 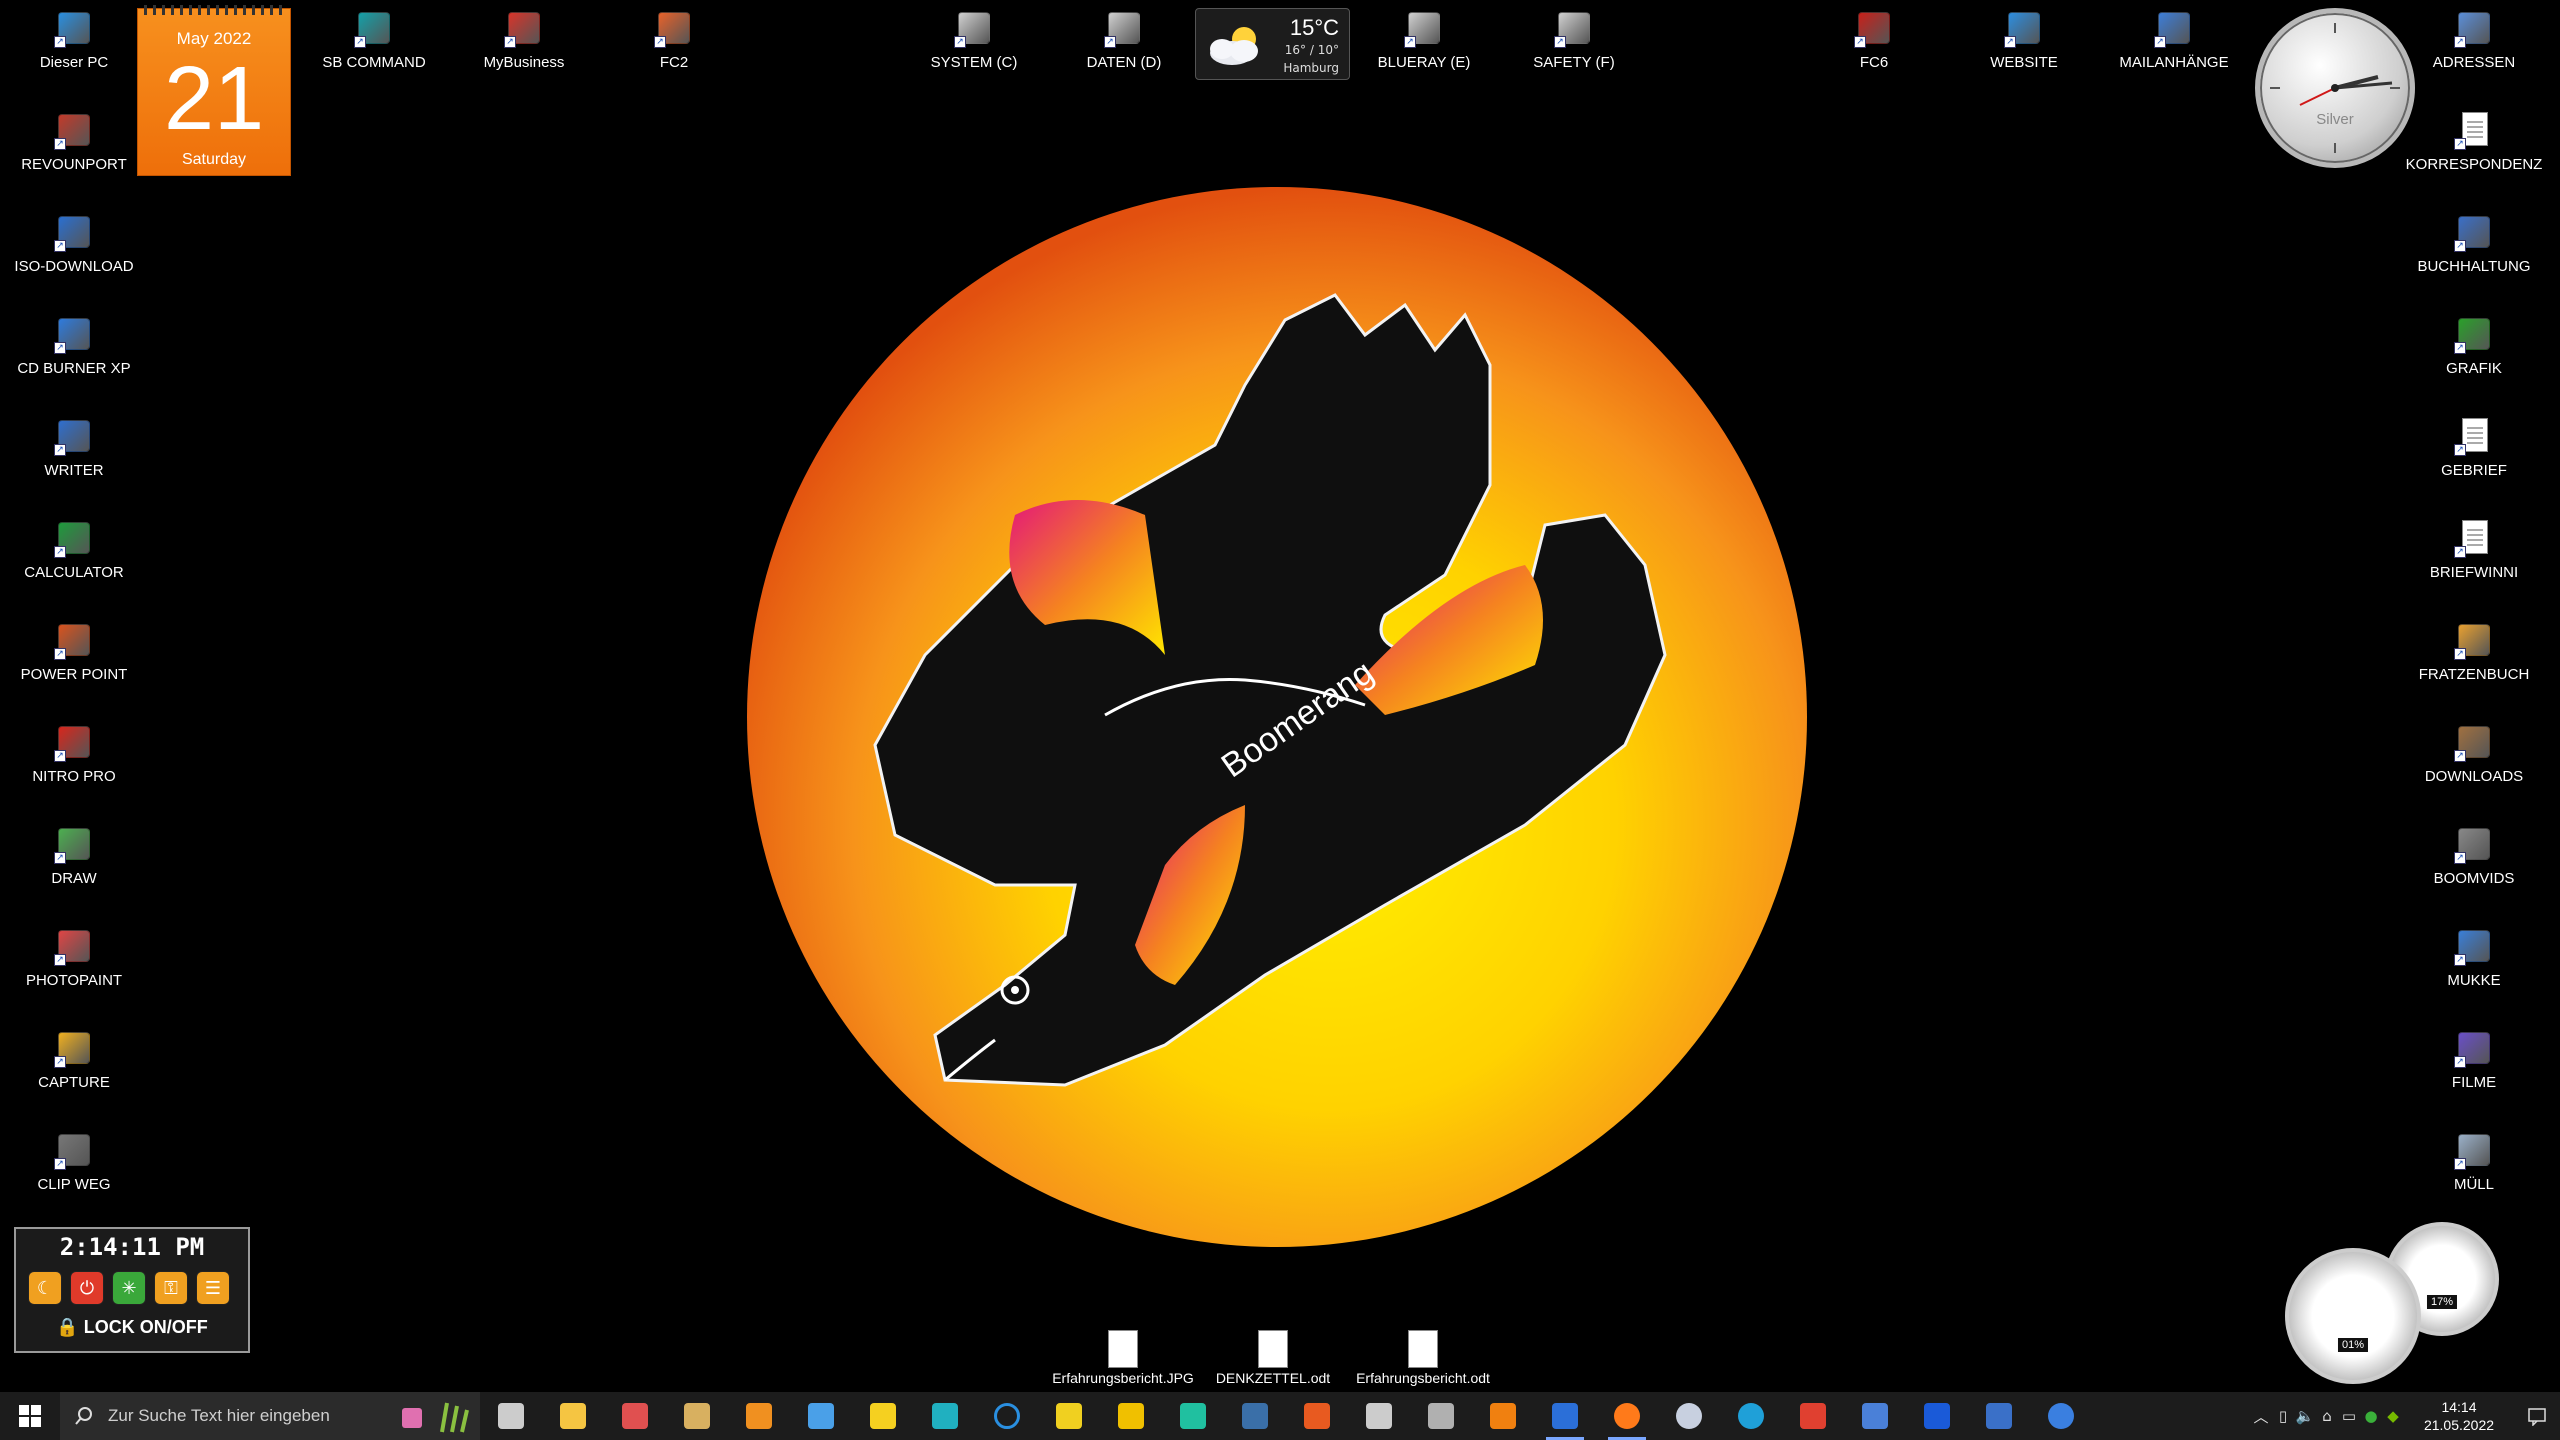 I want to click on desktop-icon-writer: ↗ WRITER, so click(x=74, y=456).